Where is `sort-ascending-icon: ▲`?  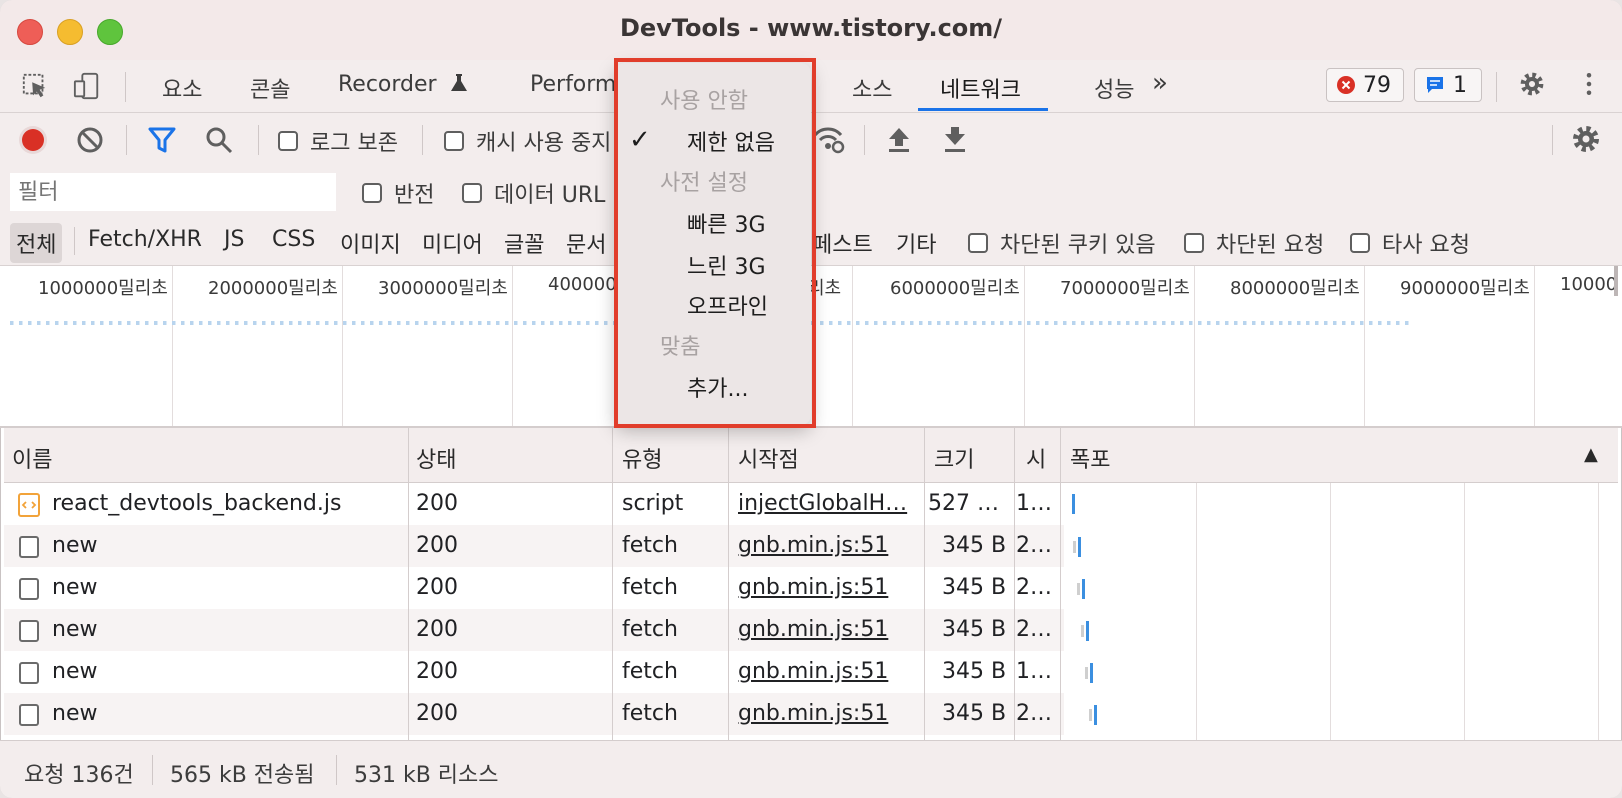 sort-ascending-icon: ▲ is located at coordinates (1591, 454).